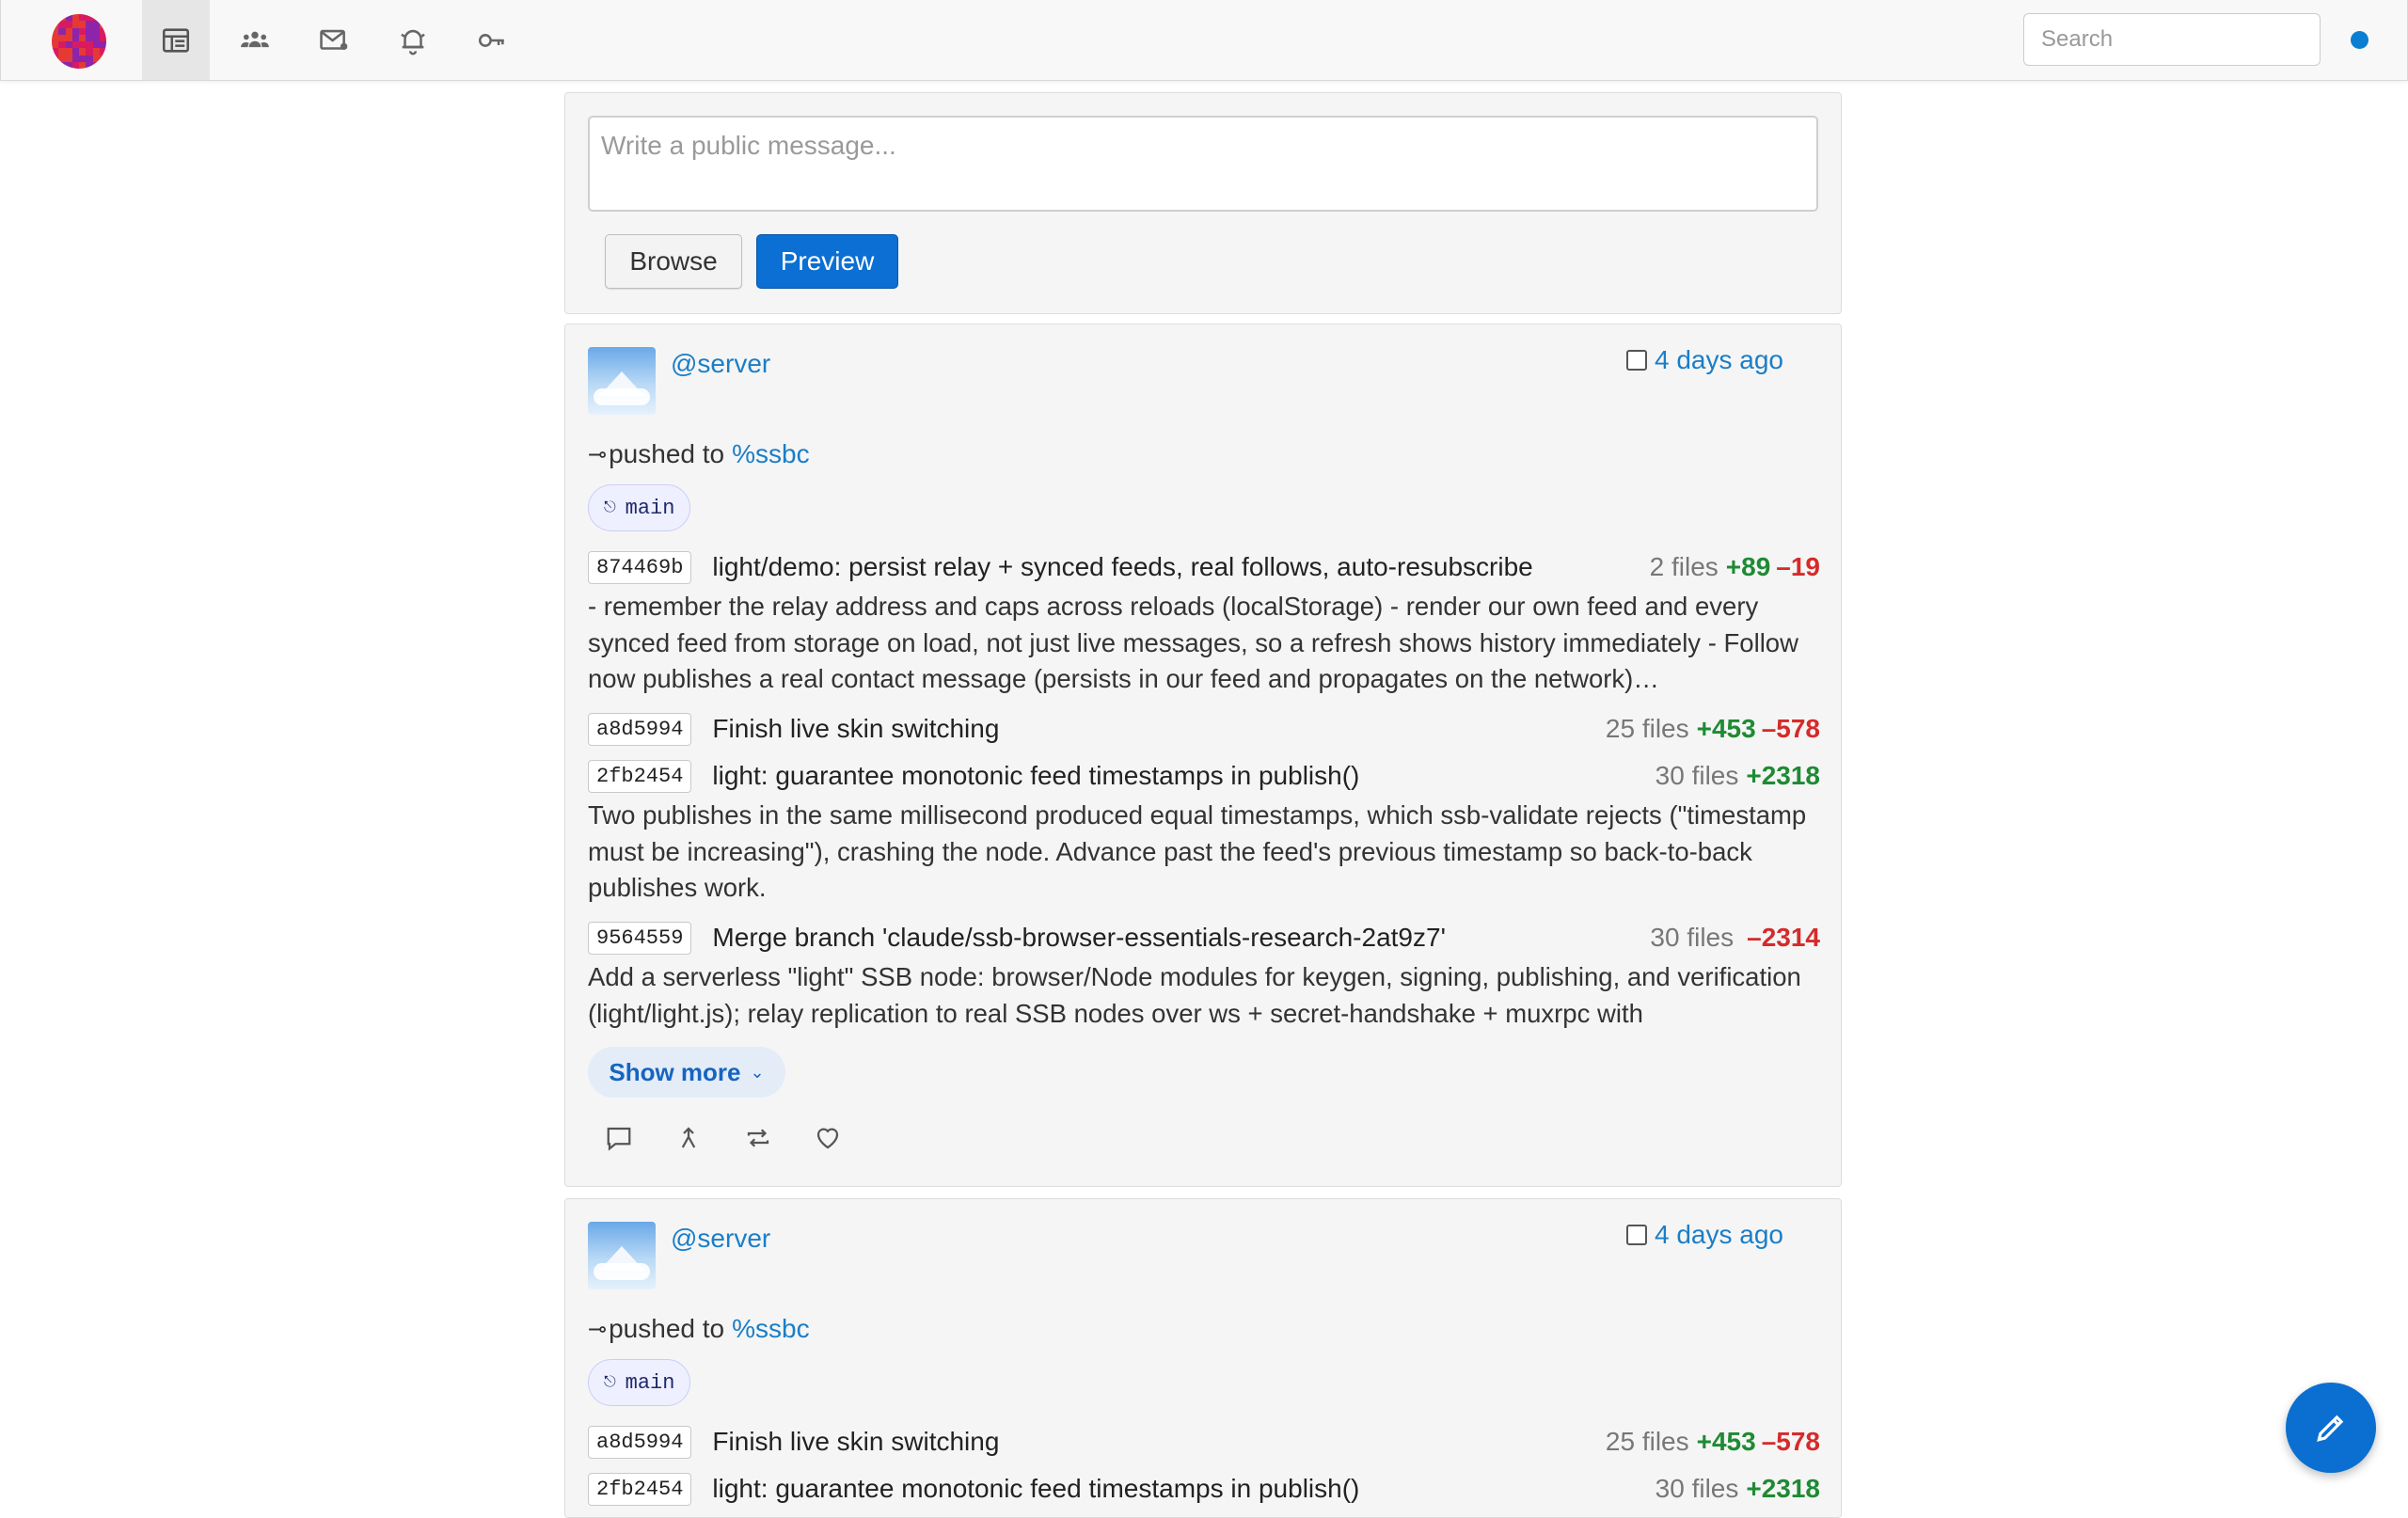 The width and height of the screenshot is (2408, 1518). I want to click on heart-icon, so click(828, 1138).